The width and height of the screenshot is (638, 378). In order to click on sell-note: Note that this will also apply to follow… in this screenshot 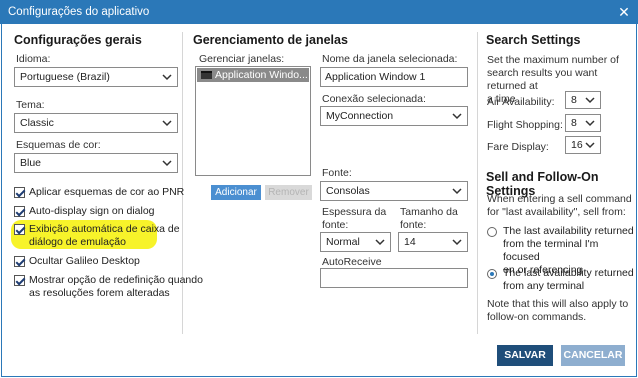, I will do `click(557, 311)`.